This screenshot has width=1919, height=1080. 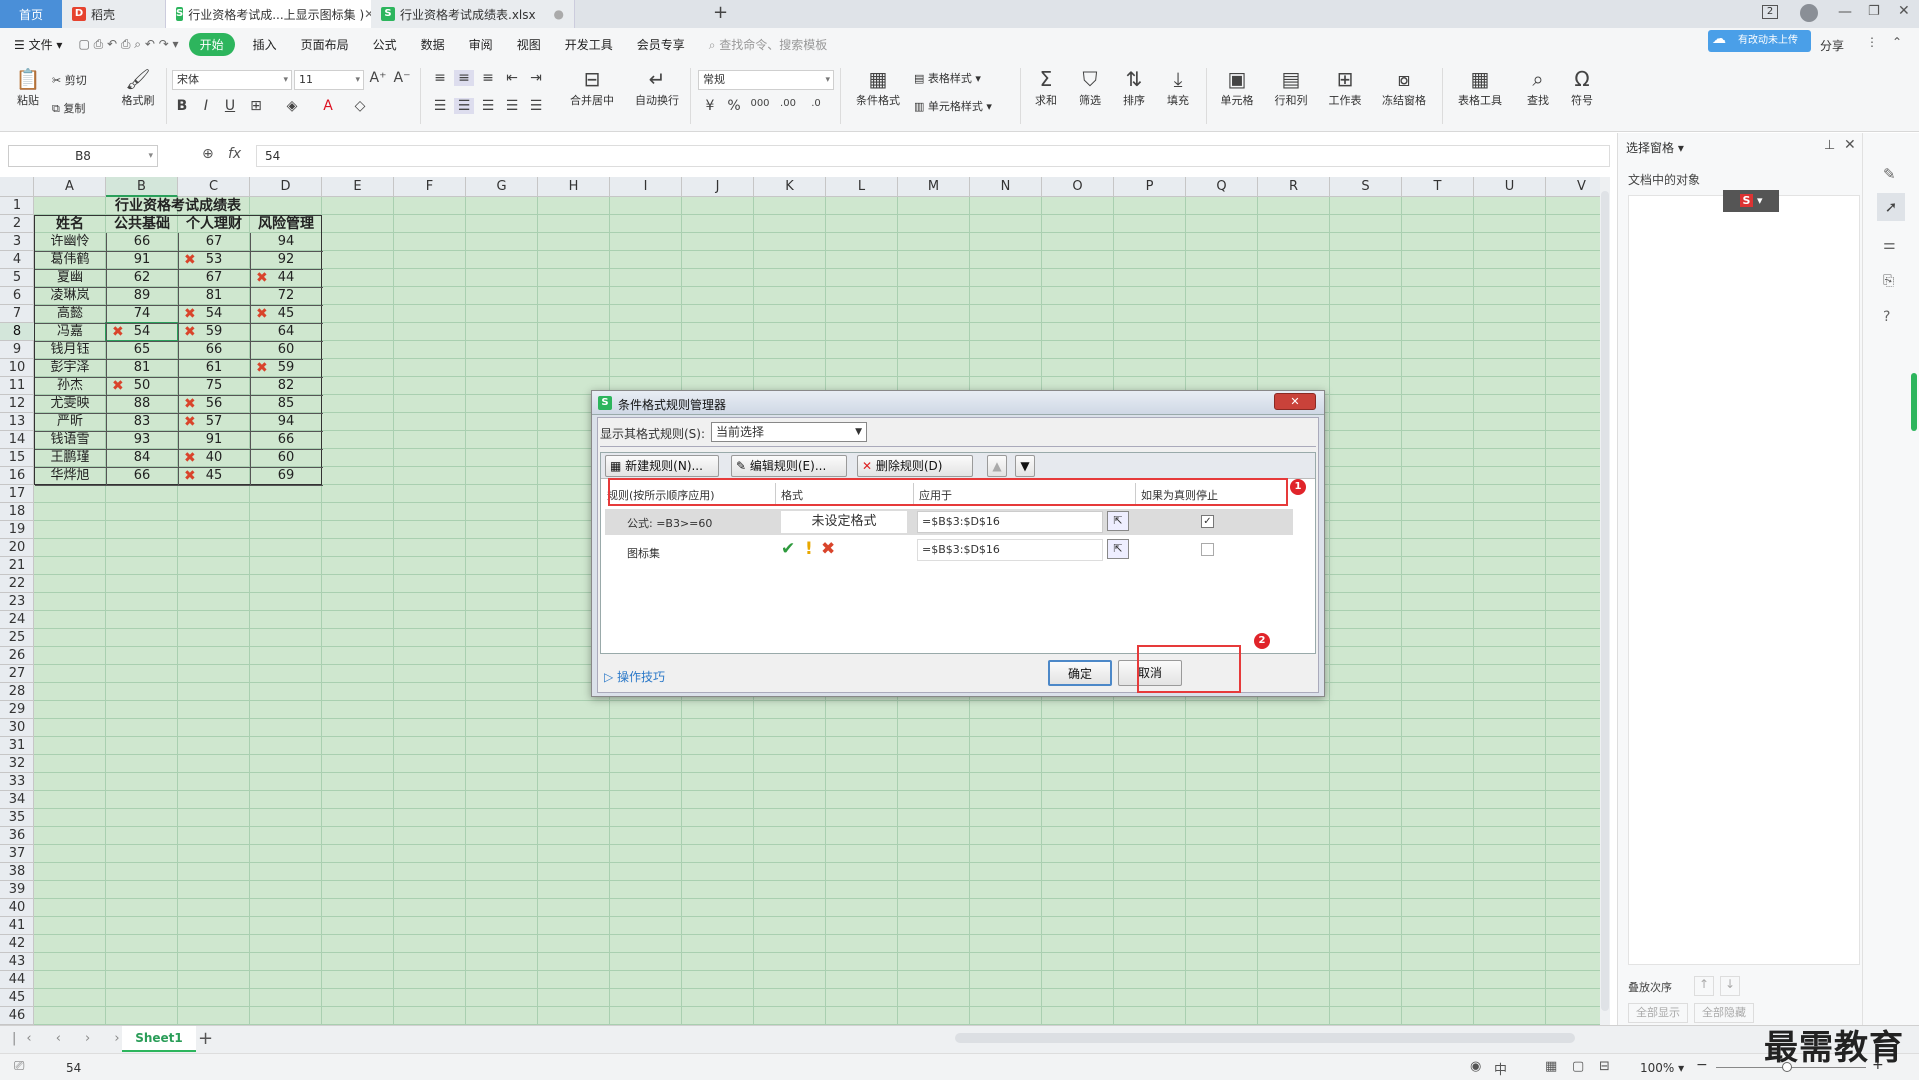 I want to click on vertical-scrollbar, so click(x=1605, y=601).